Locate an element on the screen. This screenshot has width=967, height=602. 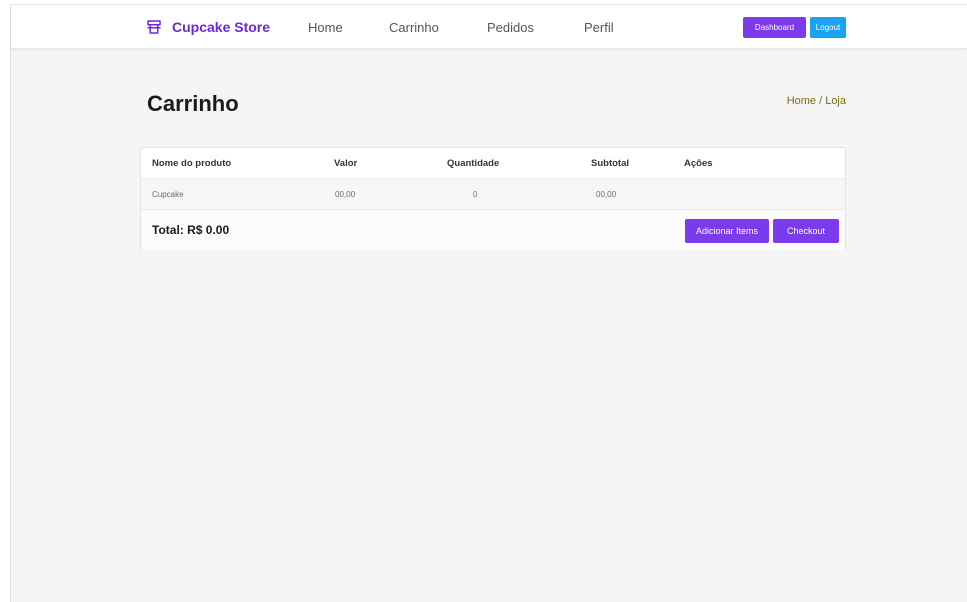
cell-subtotal: 00,00 is located at coordinates (606, 194).